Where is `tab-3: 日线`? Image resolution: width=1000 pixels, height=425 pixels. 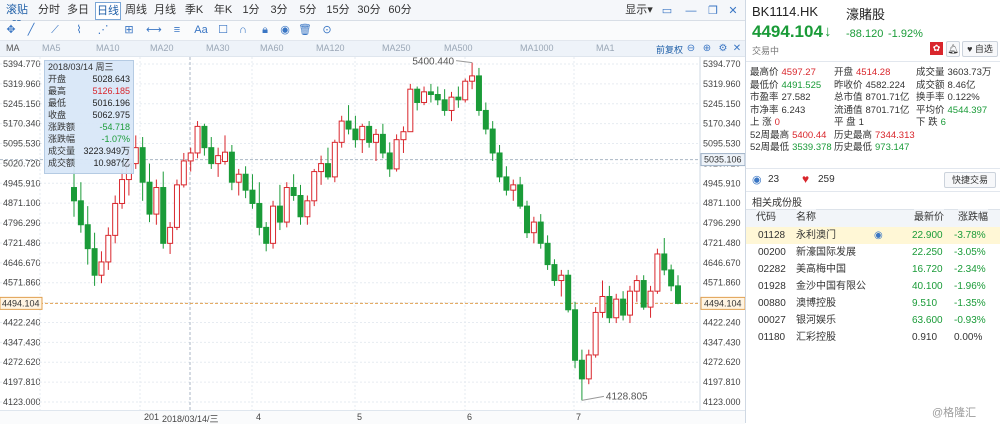
tab-3: 日线 is located at coordinates (108, 11).